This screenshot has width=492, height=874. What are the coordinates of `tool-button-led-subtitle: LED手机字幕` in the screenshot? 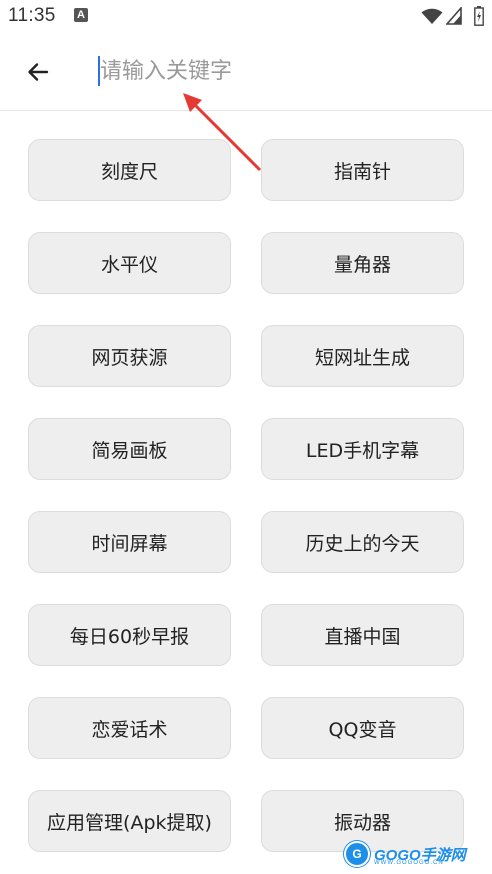 It's located at (362, 449).